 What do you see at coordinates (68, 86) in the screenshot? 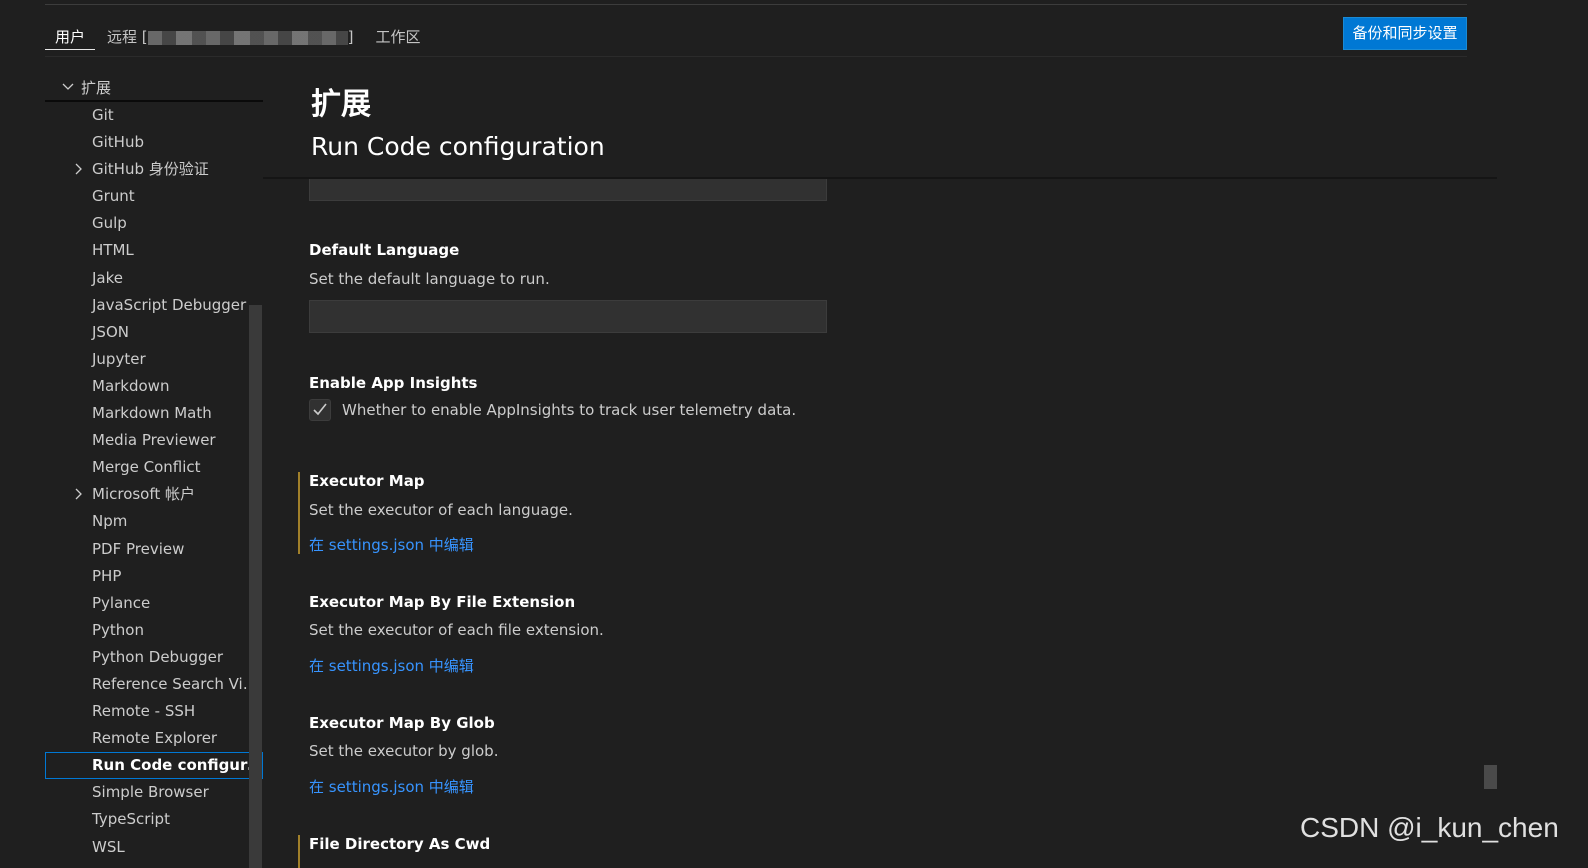
I see `chevron-down-icon` at bounding box center [68, 86].